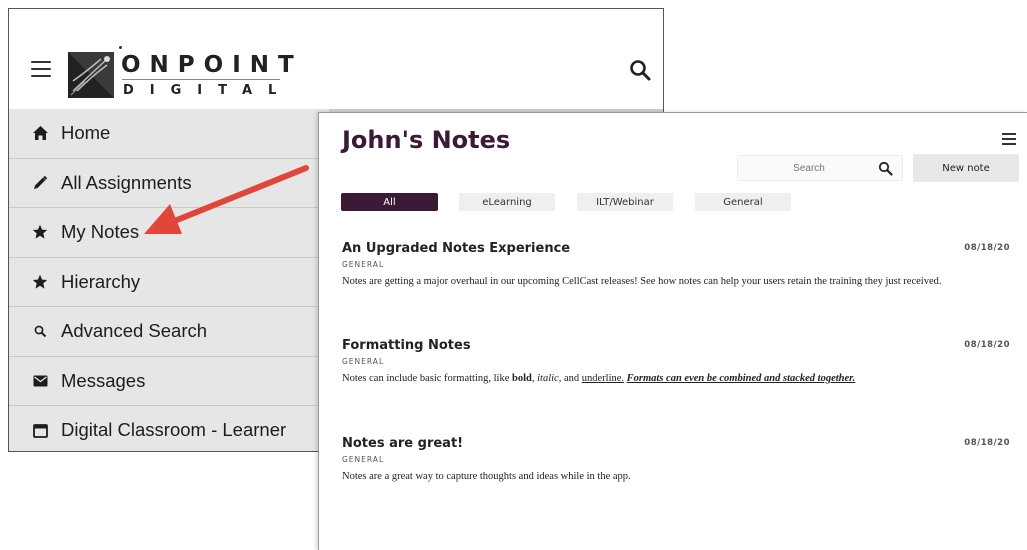 The width and height of the screenshot is (1027, 550). I want to click on sidebar-item-label: My Notes, so click(100, 232).